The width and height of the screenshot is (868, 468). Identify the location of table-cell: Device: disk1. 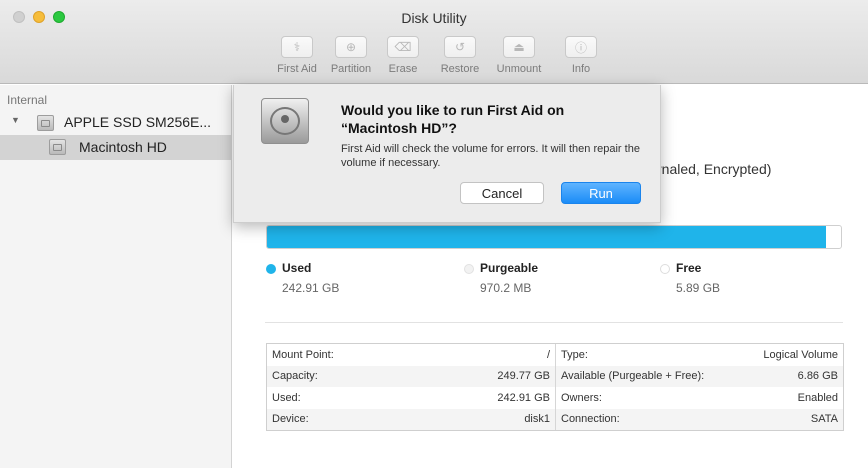
(411, 420).